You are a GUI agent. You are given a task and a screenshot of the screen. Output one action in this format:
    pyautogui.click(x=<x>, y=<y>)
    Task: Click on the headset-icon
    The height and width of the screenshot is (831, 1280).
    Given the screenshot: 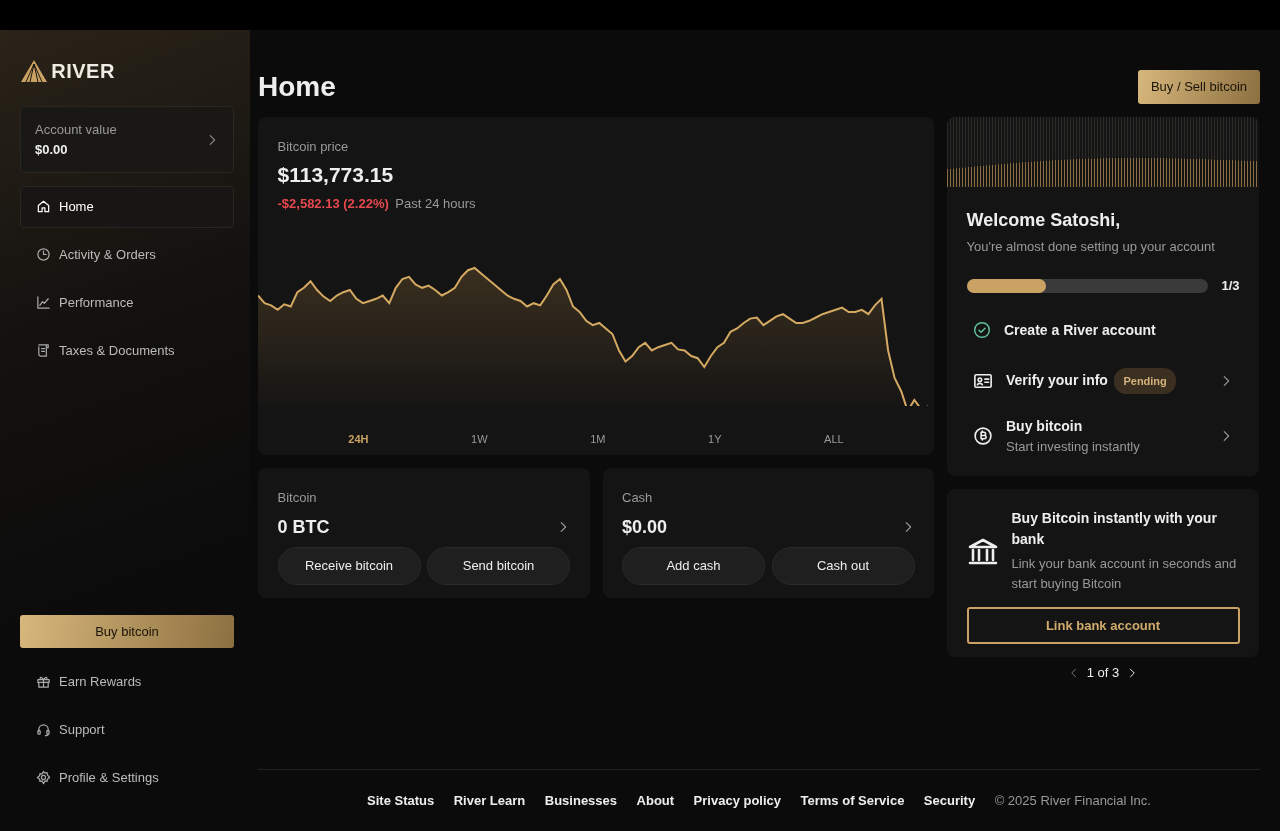 What is the action you would take?
    pyautogui.click(x=43, y=729)
    